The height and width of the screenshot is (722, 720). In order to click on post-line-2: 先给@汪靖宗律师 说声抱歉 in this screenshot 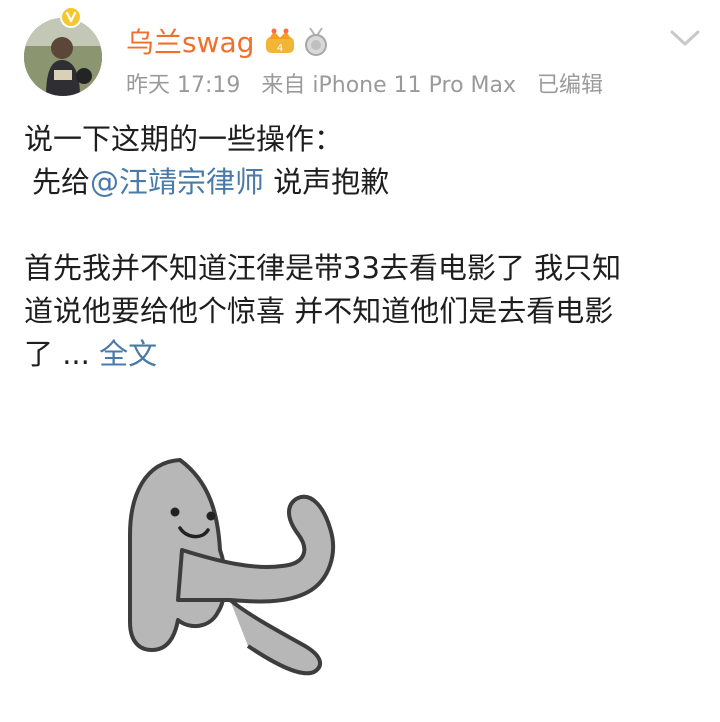, I will do `click(360, 182)`.